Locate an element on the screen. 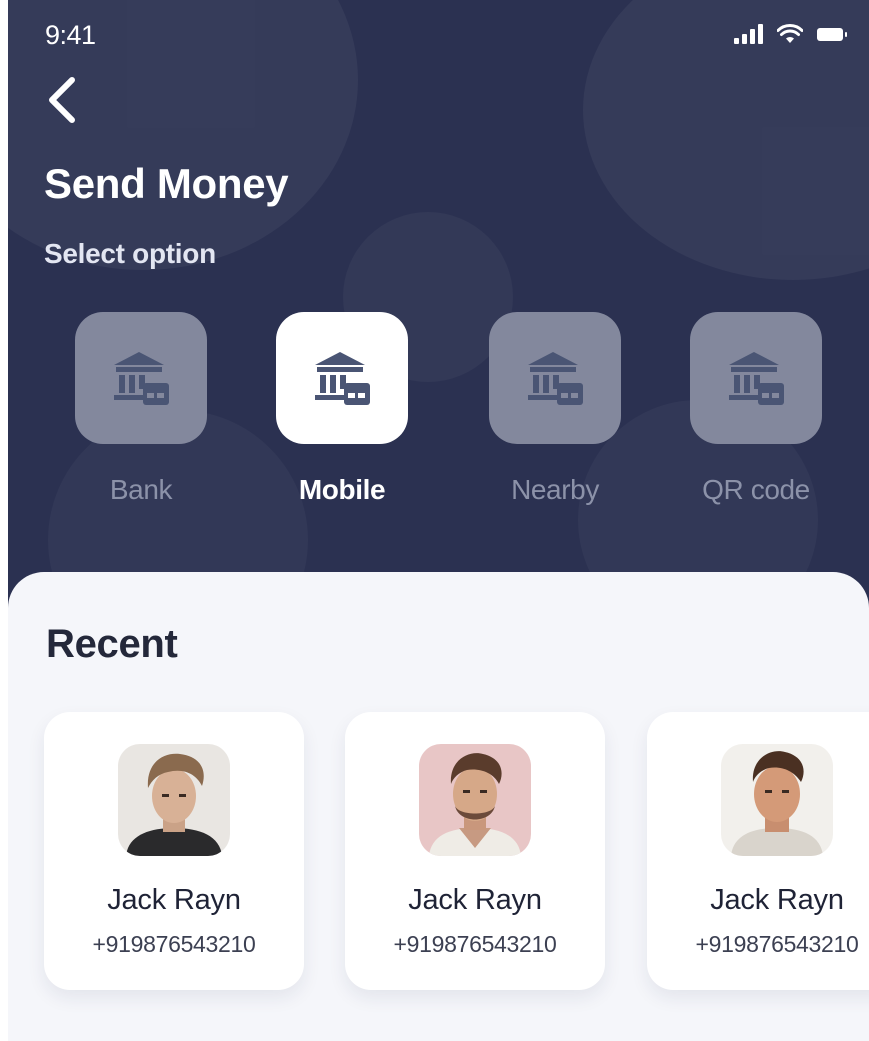 This screenshot has height=1041, width=869. option-mobile: Mobile is located at coordinates (342, 409).